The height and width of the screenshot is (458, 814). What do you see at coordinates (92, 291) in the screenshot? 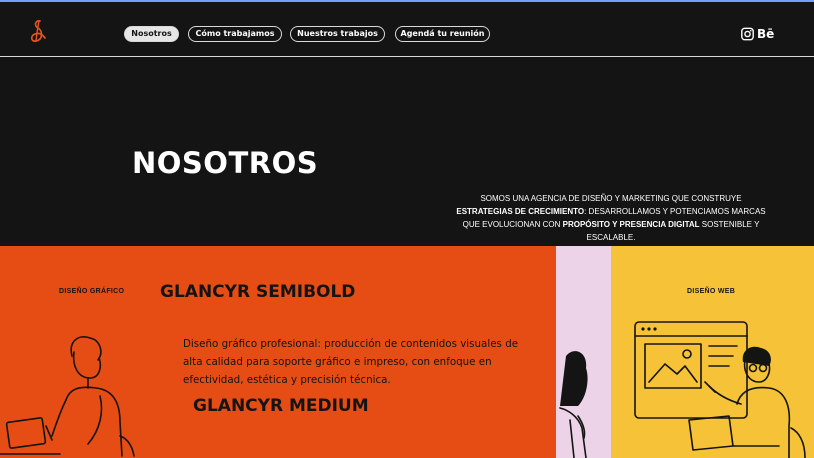
I see `graphic-design-label: Diseño gráfico` at bounding box center [92, 291].